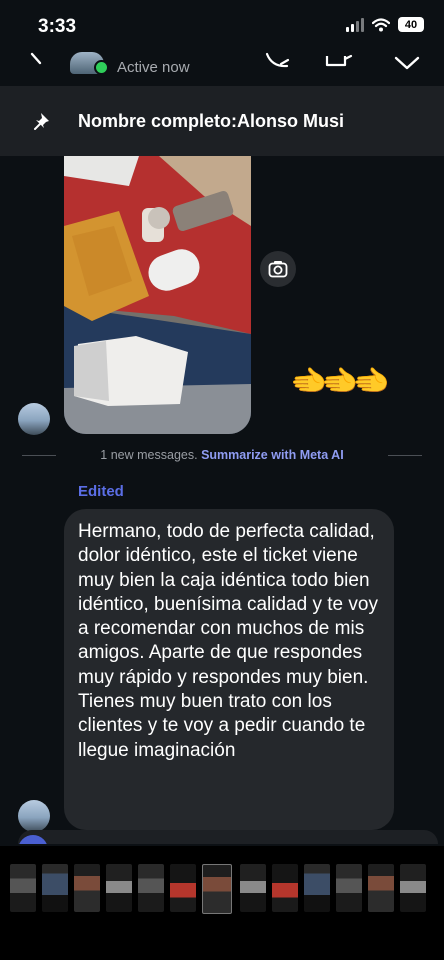  What do you see at coordinates (217, 889) in the screenshot?
I see `thumbnail-selected` at bounding box center [217, 889].